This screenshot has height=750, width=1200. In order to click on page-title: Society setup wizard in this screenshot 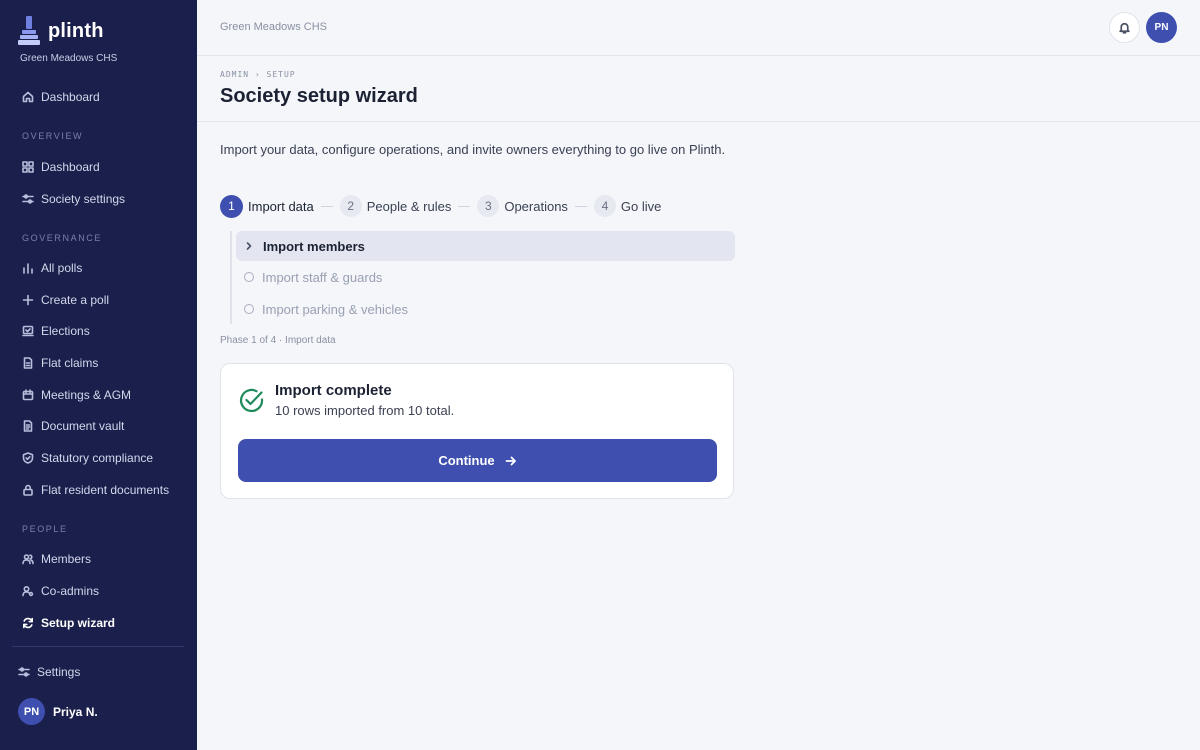, I will do `click(319, 96)`.